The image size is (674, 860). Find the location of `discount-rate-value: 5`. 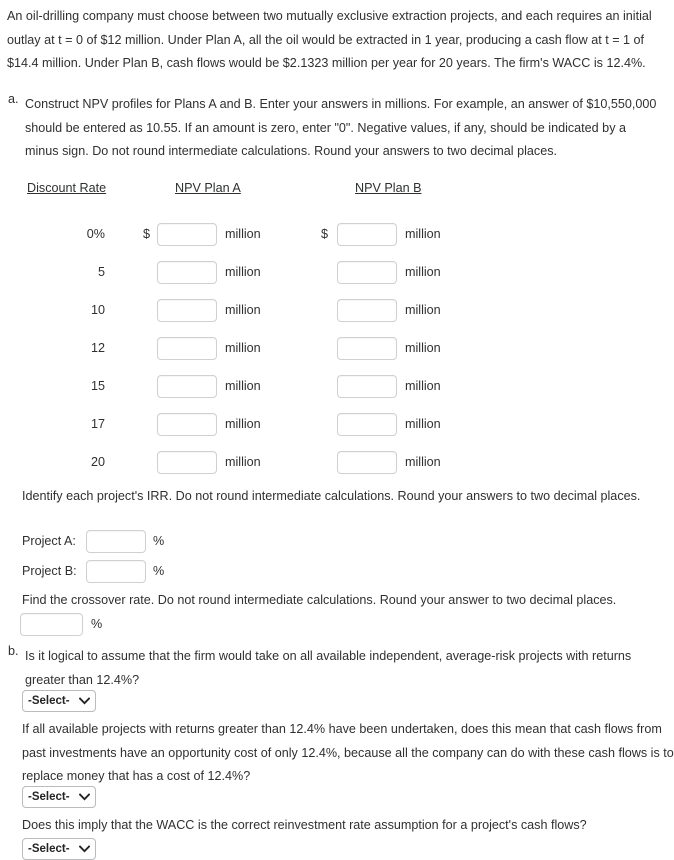

discount-rate-value: 5 is located at coordinates (101, 272).